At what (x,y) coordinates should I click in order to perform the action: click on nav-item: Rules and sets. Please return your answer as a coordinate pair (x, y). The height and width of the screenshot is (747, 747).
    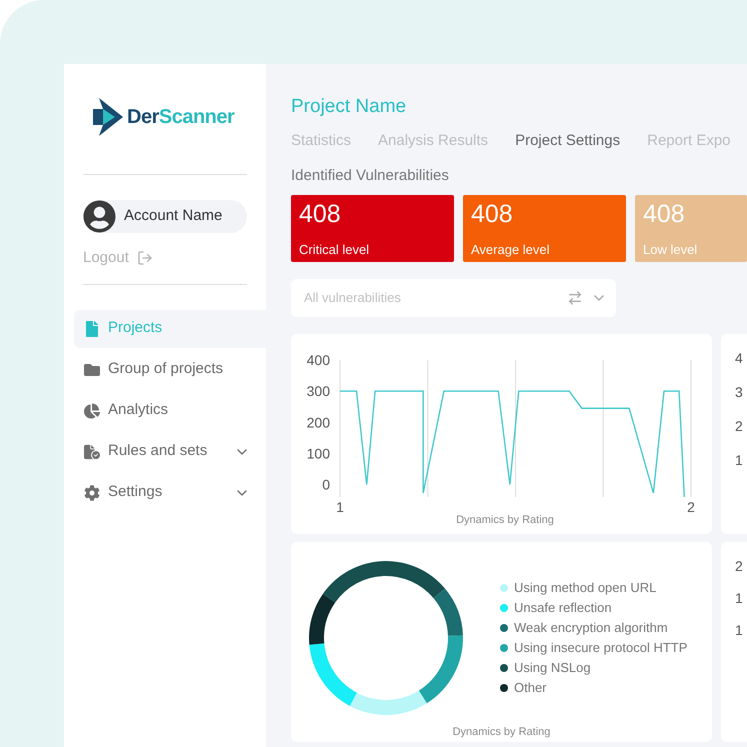
    Looking at the image, I should click on (170, 451).